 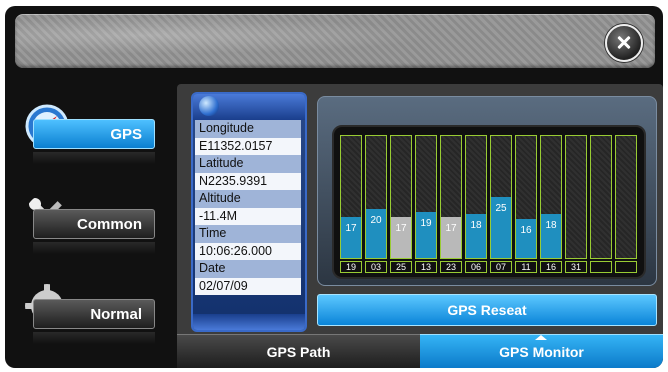 I want to click on satellite-prn-label: 07, so click(x=501, y=267).